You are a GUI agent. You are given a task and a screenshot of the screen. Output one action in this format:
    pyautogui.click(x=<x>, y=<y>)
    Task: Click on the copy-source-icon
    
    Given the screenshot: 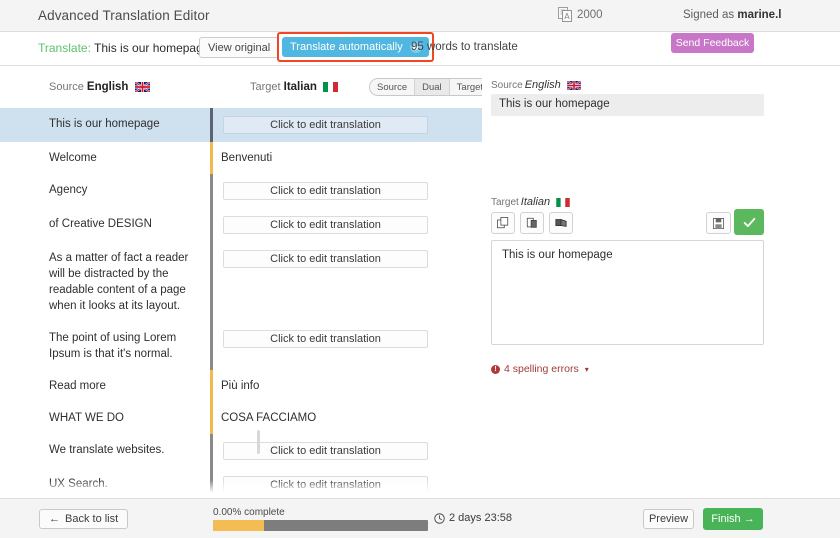 What is the action you would take?
    pyautogui.click(x=503, y=223)
    